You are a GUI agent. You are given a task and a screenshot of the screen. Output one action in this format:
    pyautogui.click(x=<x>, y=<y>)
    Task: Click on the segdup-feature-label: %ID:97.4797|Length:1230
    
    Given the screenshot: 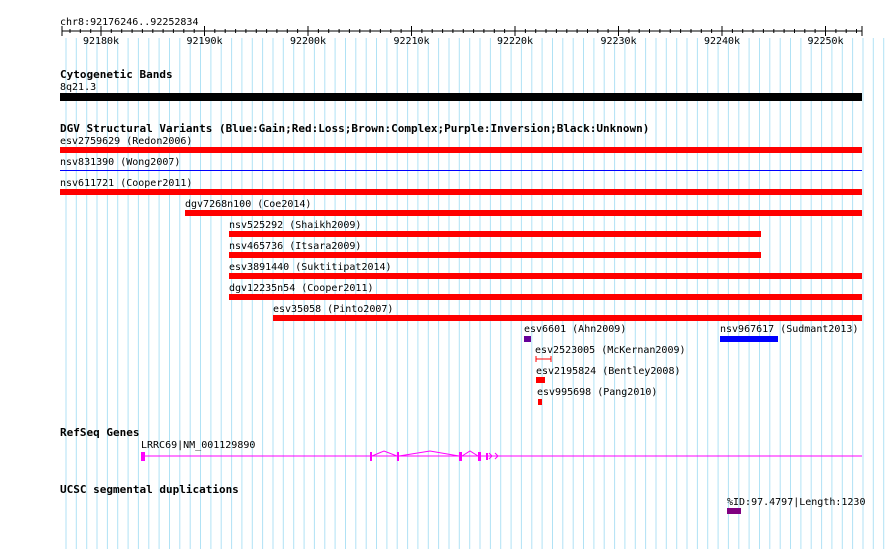 What is the action you would take?
    pyautogui.click(x=796, y=502)
    